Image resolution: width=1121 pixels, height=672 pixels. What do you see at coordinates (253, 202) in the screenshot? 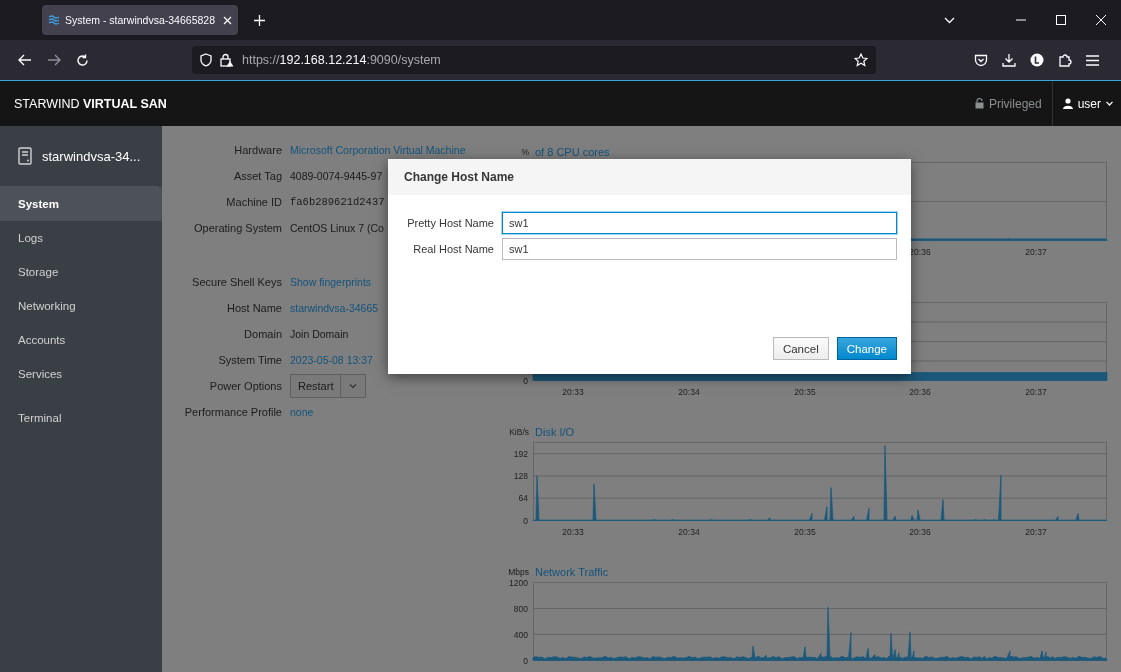
I see `field-label: Machine ID` at bounding box center [253, 202].